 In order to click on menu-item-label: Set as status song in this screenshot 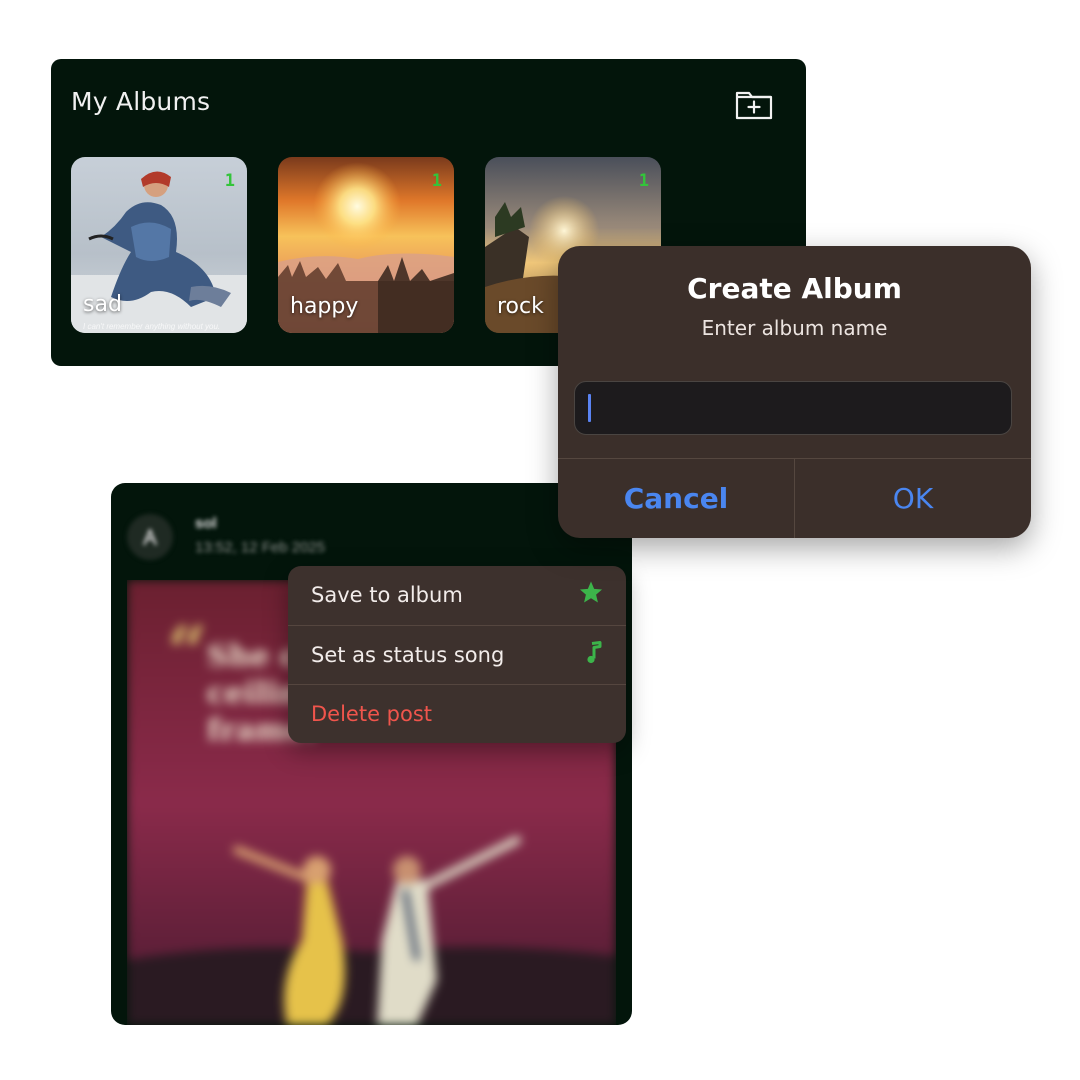, I will do `click(408, 655)`.